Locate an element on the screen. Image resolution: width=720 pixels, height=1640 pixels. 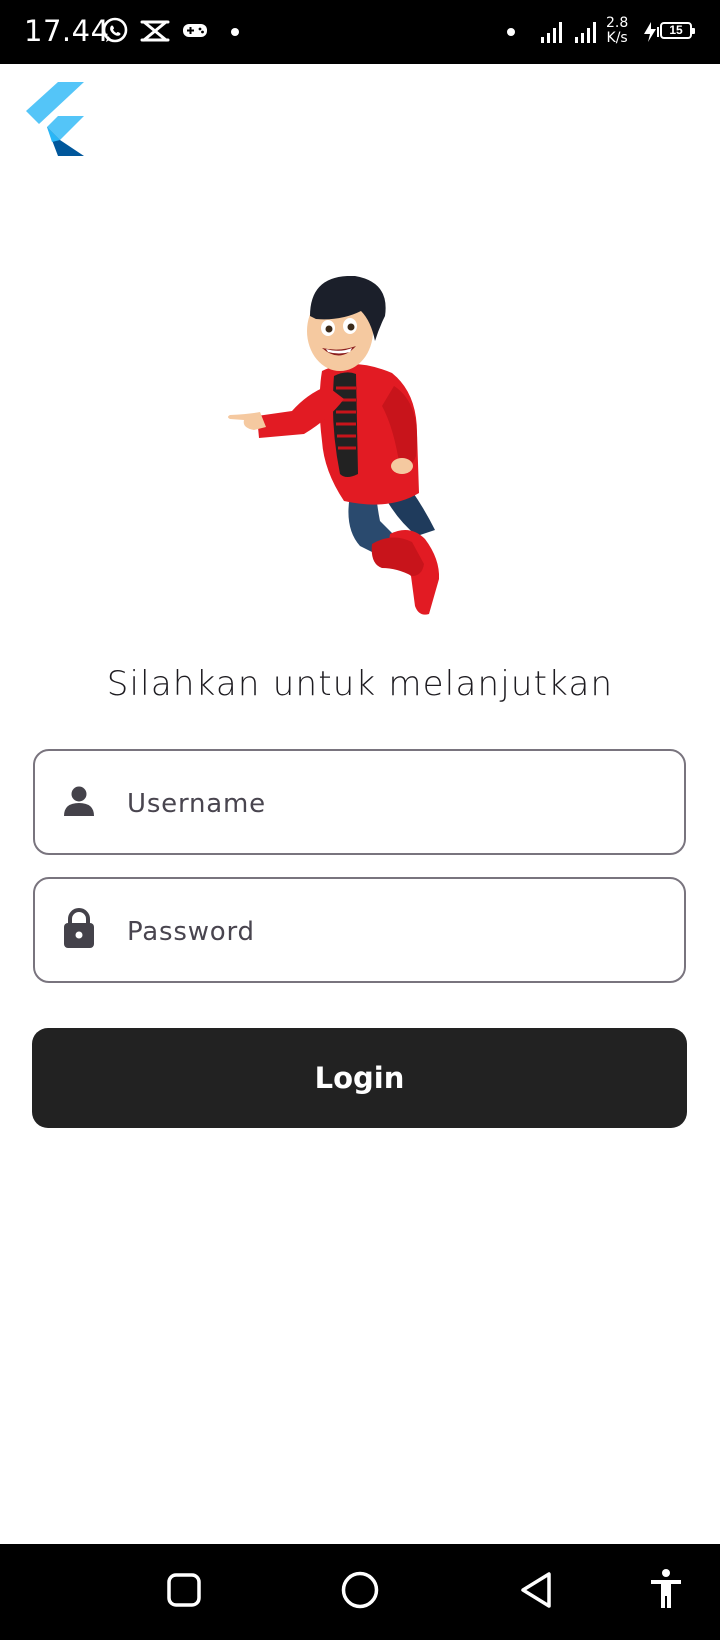
login-button: Login is located at coordinates (359, 1078).